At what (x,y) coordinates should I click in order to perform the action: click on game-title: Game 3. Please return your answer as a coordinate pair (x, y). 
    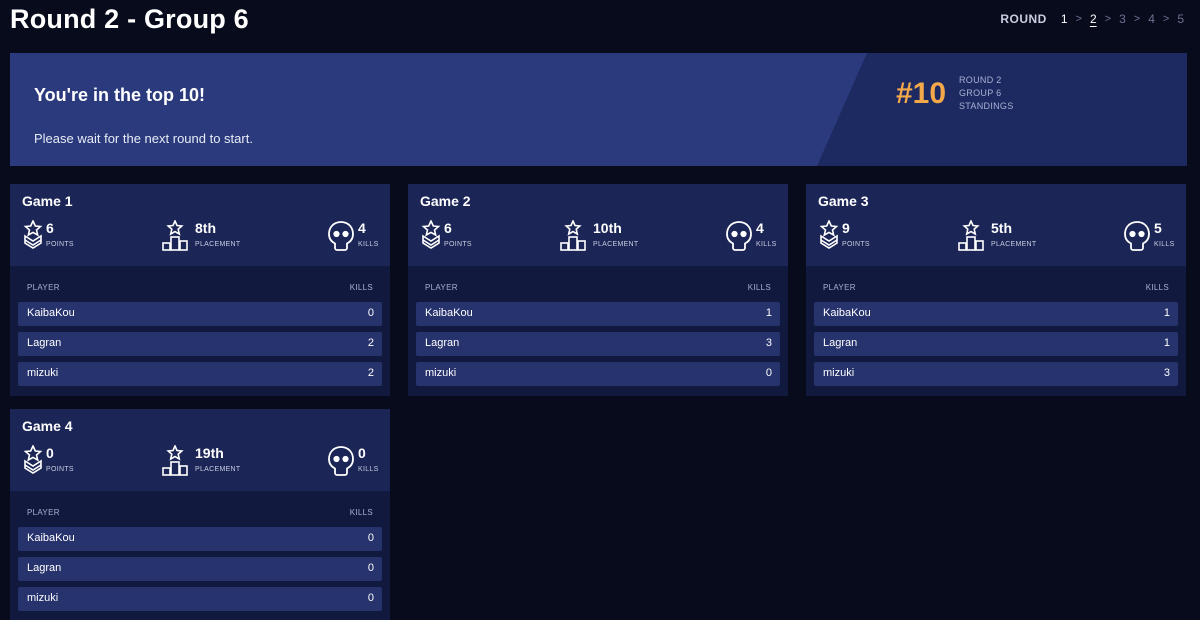
    Looking at the image, I should click on (843, 201).